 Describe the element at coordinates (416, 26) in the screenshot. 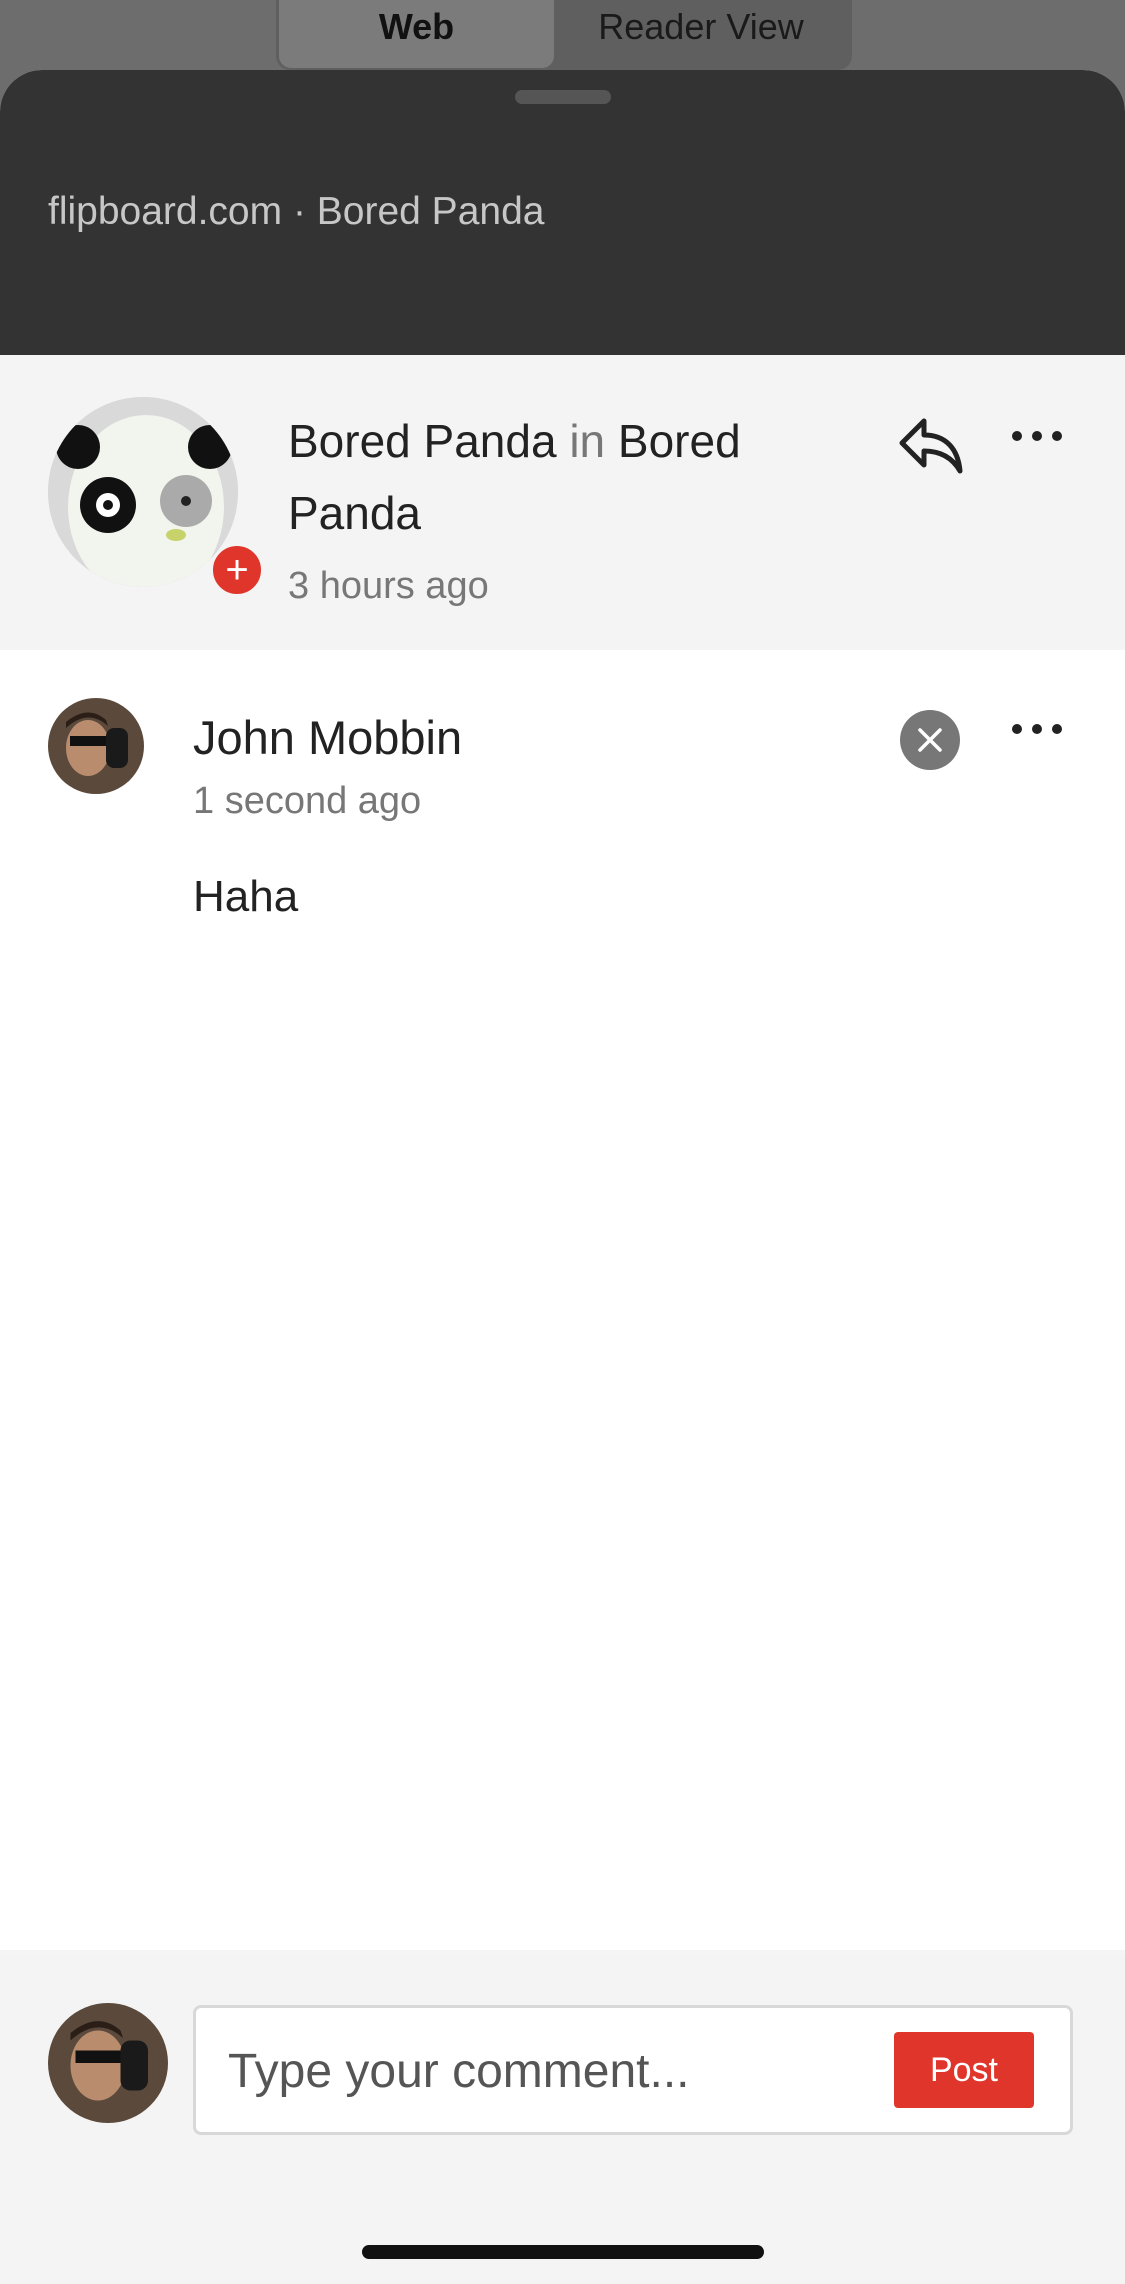

I see `web-tab-label: Web` at that location.